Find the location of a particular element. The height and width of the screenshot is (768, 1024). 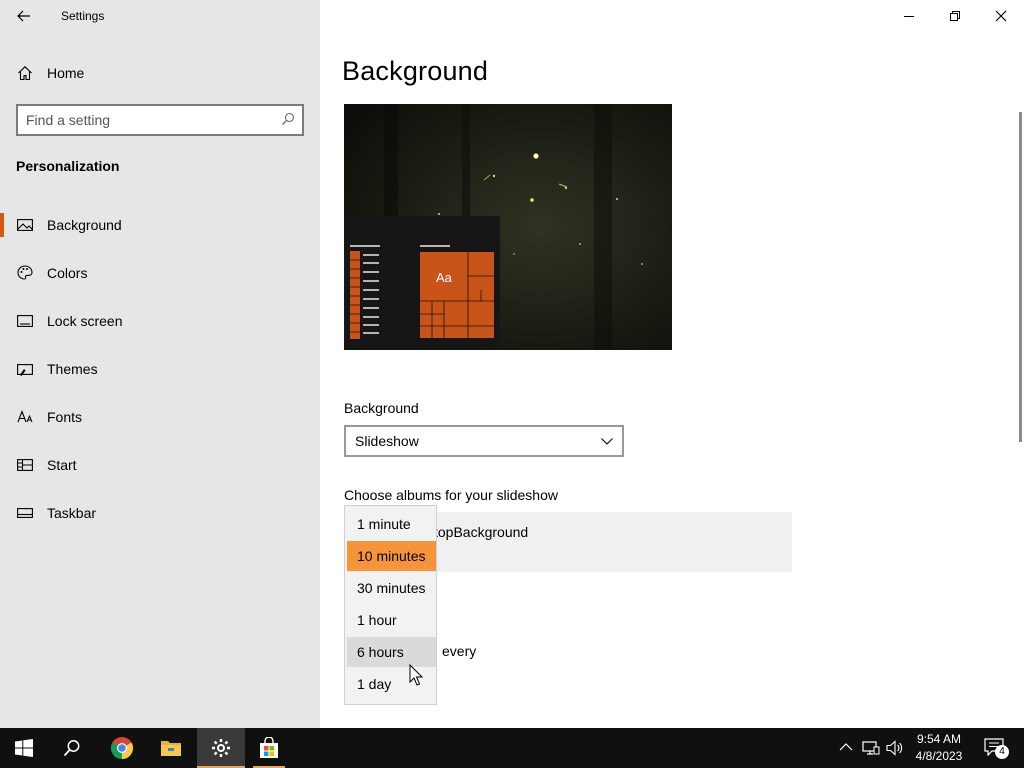

brush-icon is located at coordinates (25, 370).